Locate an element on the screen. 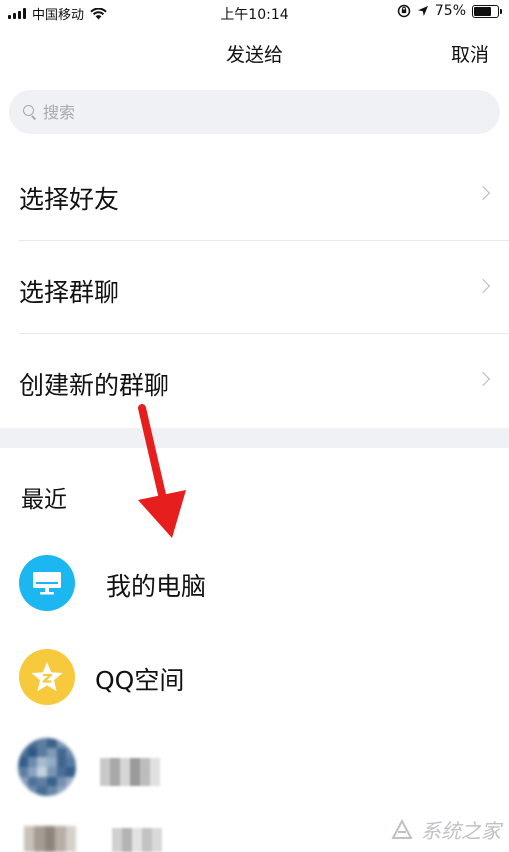 Image resolution: width=509 pixels, height=852 pixels. page-title: 发送给 is located at coordinates (254, 55).